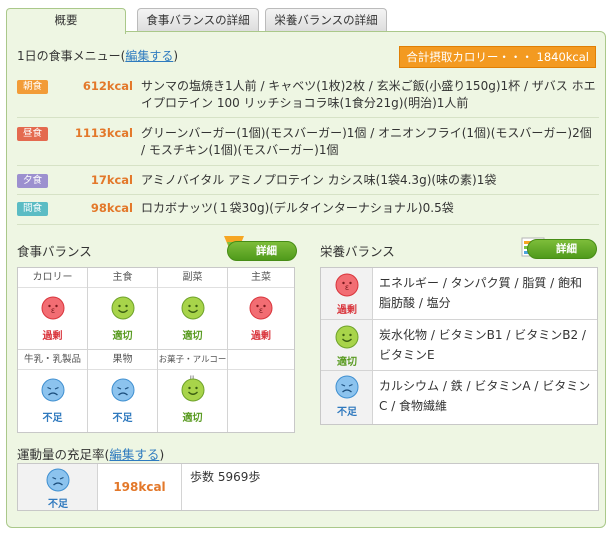 This screenshot has height=535, width=612. What do you see at coordinates (107, 86) in the screenshot?
I see `meal-kcal: 612kcal` at bounding box center [107, 86].